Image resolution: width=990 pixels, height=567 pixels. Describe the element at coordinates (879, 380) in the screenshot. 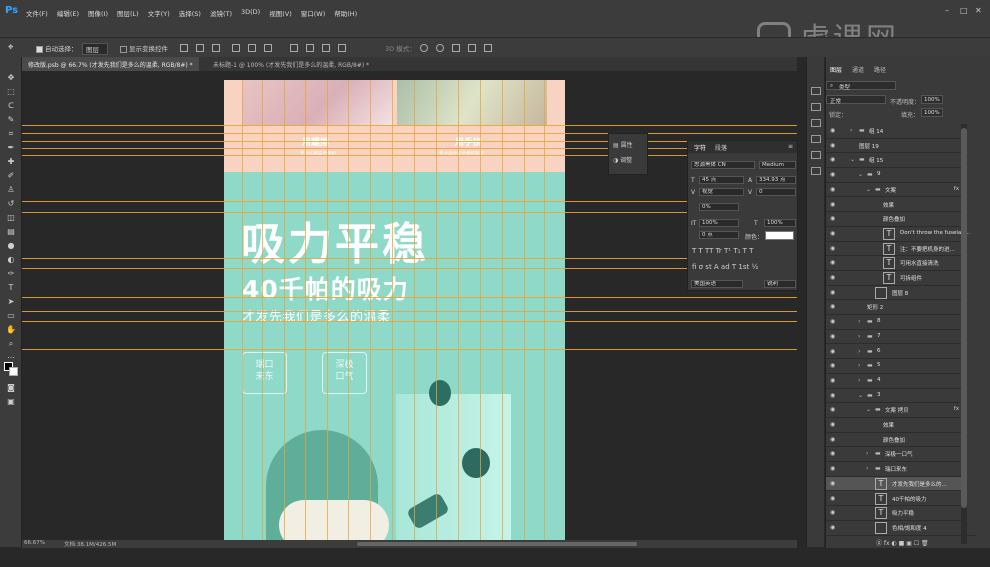

I see `layer-name: 4` at that location.